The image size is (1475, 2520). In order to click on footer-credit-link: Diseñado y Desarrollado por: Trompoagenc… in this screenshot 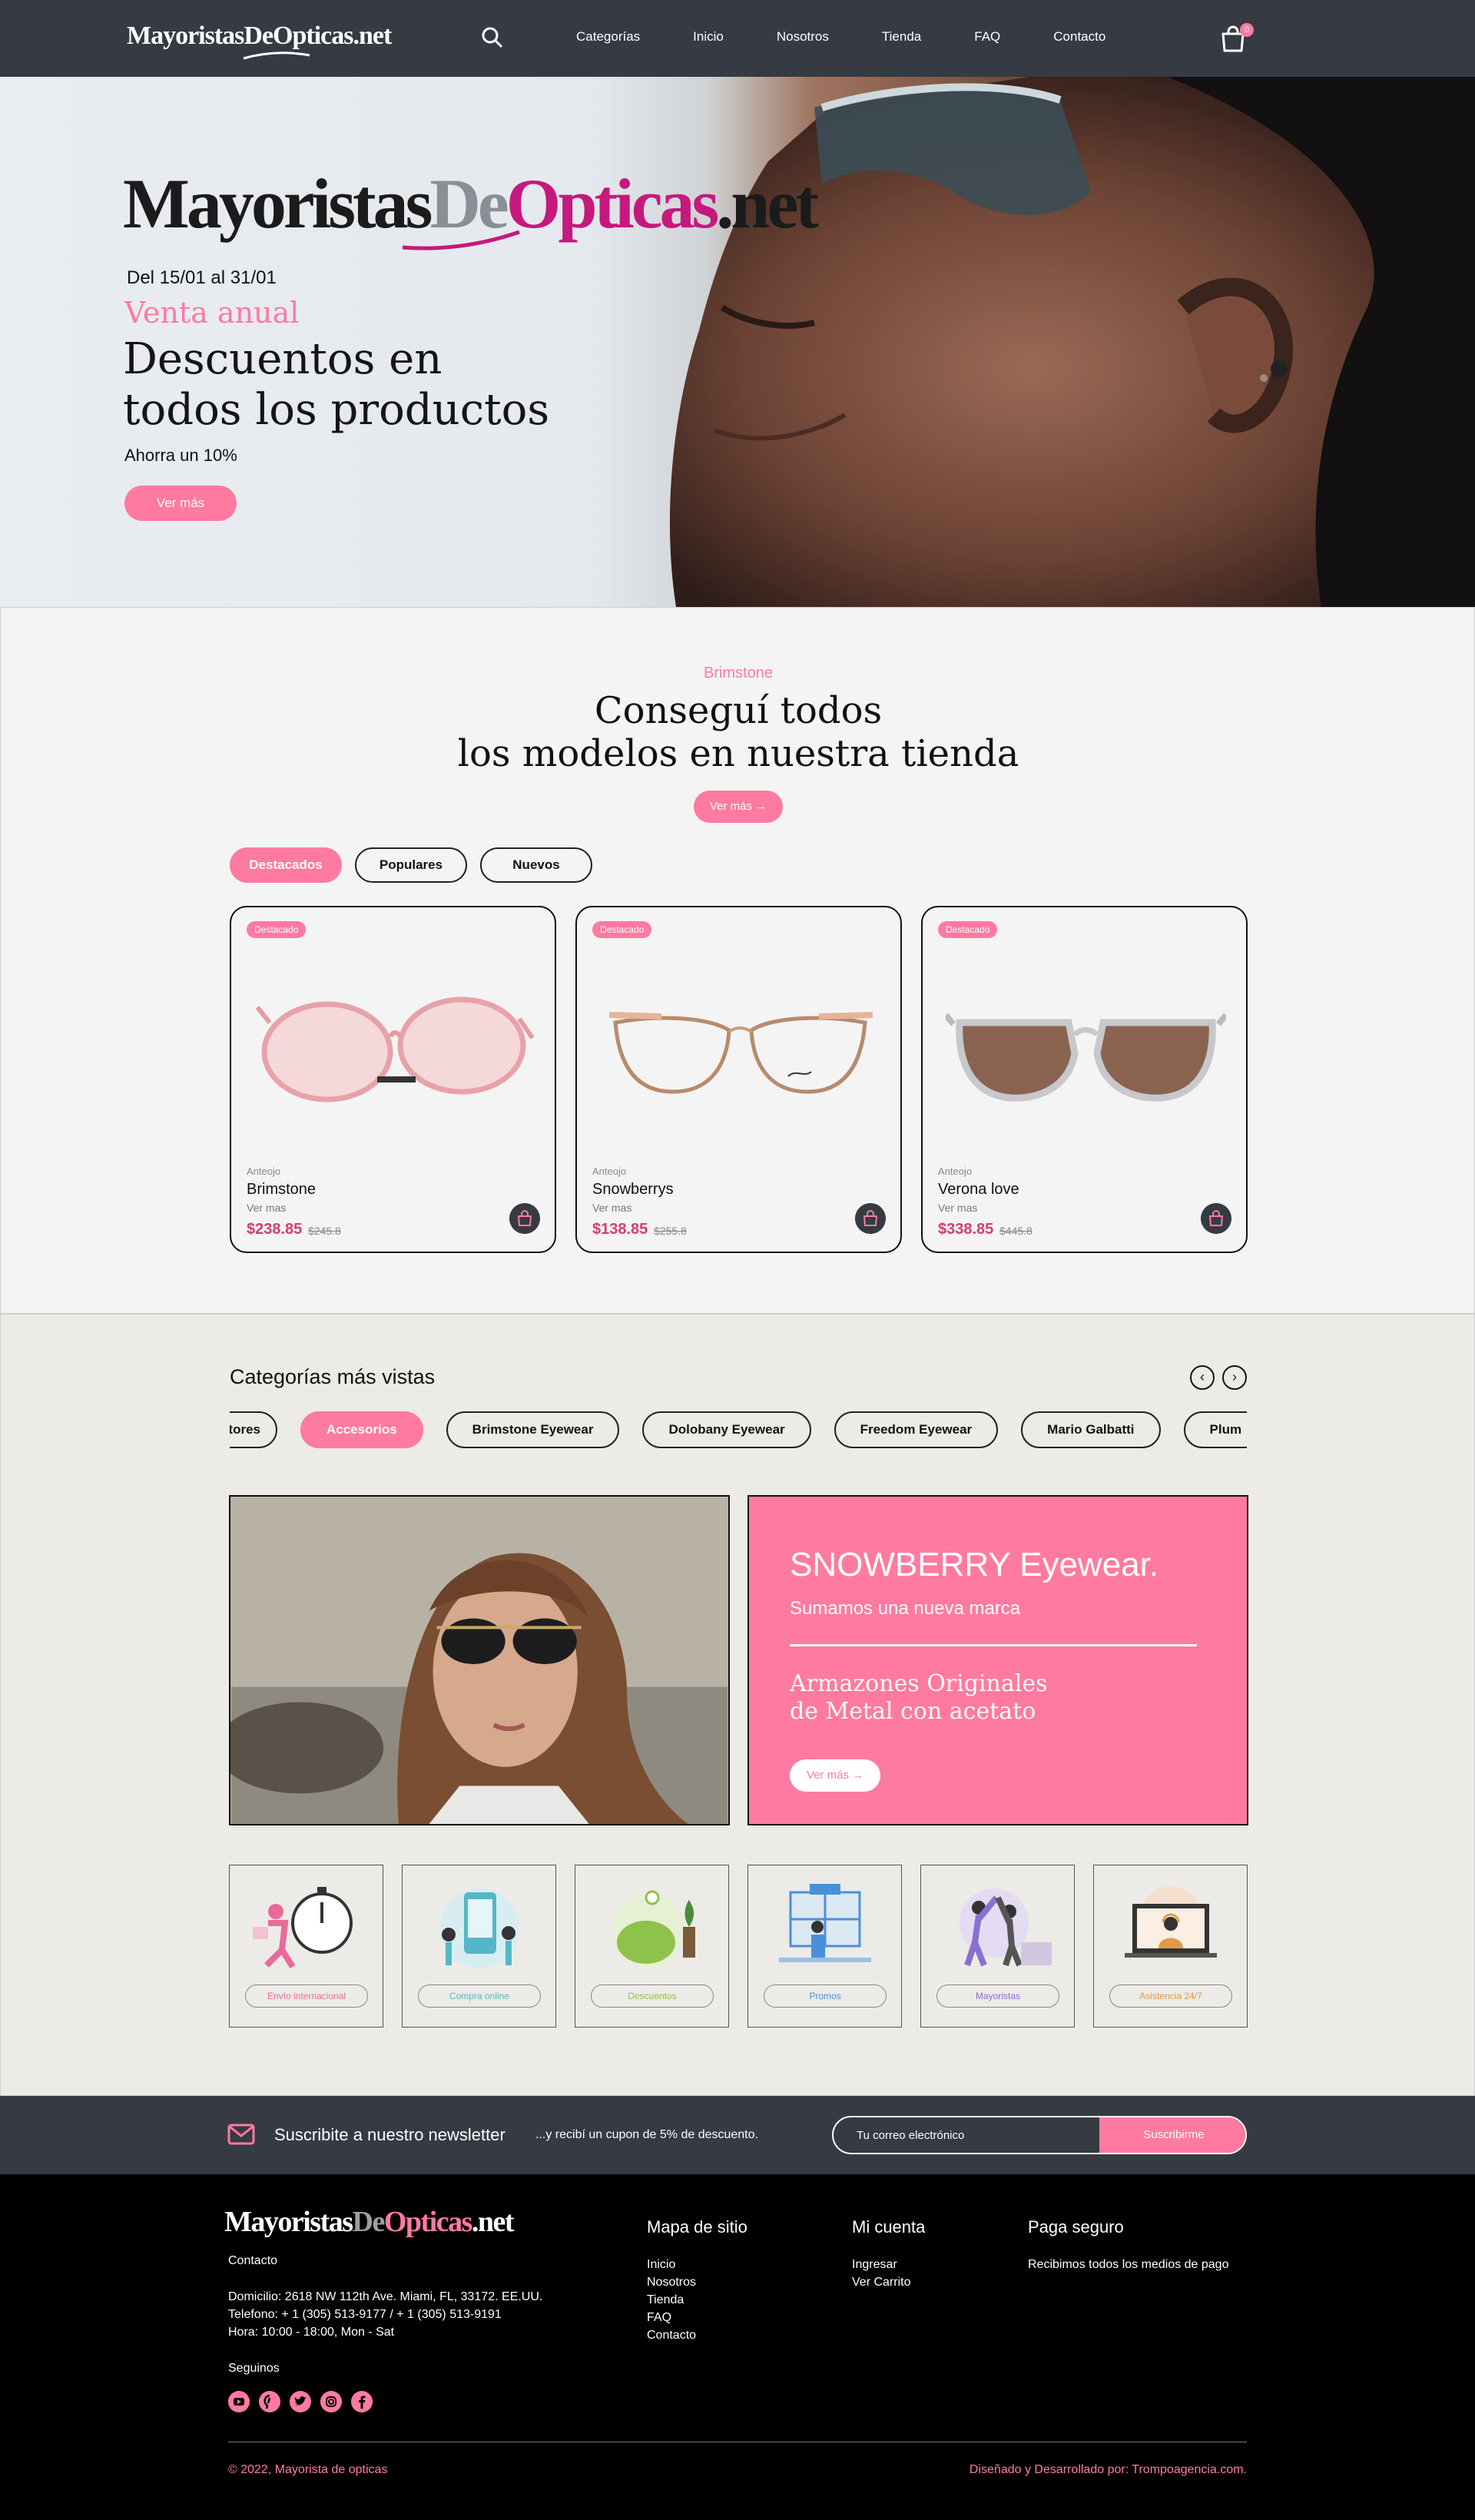, I will do `click(1108, 2470)`.